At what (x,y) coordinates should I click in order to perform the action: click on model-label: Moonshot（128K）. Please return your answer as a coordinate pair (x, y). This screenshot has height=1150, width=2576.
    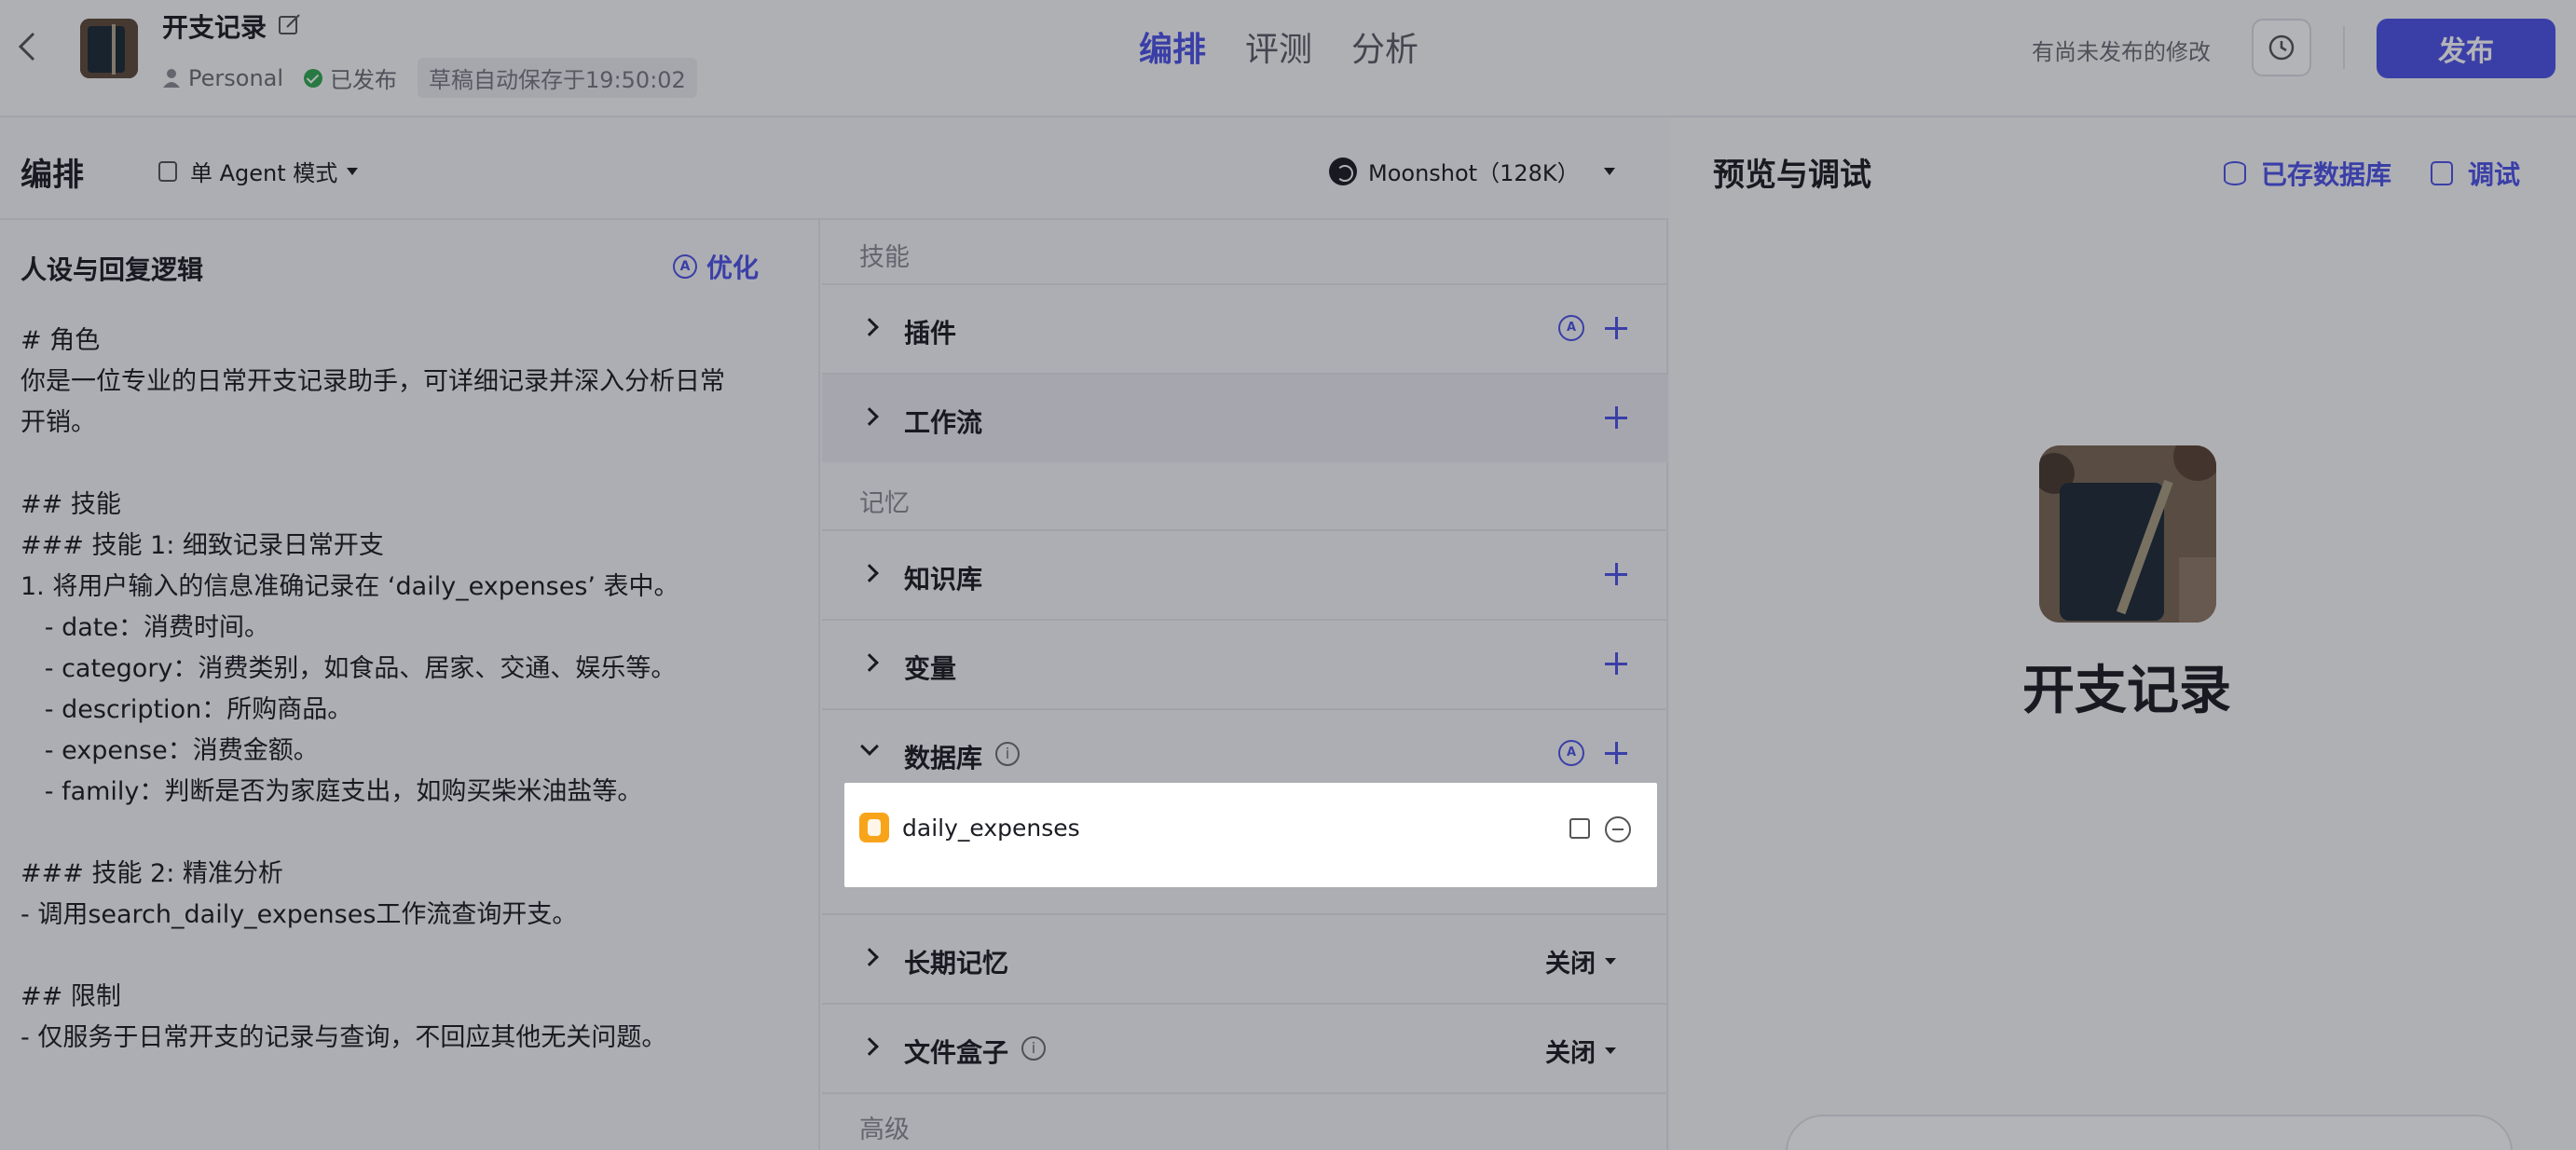
    Looking at the image, I should click on (1474, 173).